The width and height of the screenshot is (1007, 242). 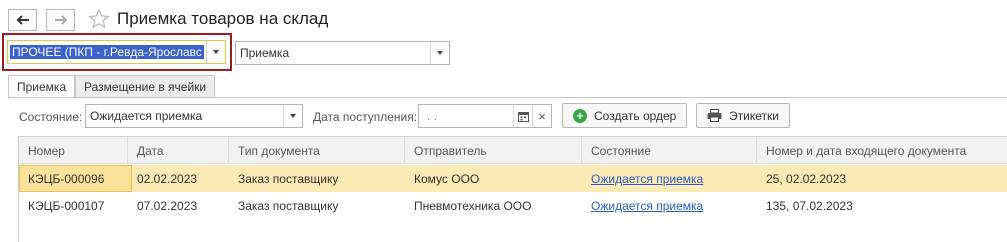 I want to click on calendar-icon, so click(x=522, y=116).